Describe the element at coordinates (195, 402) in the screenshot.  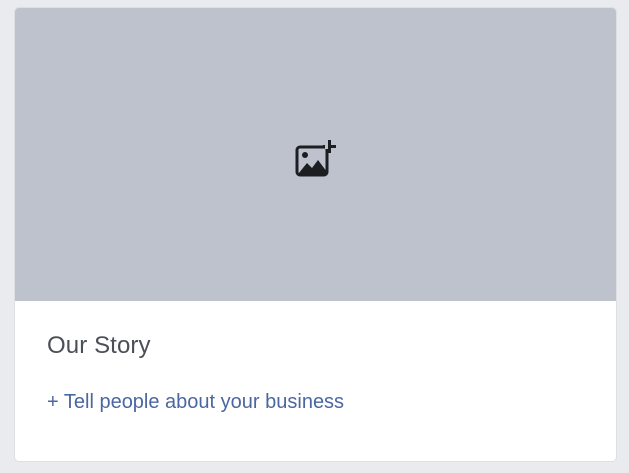
I see `tell-about-business-link: + Tell people about your business` at that location.